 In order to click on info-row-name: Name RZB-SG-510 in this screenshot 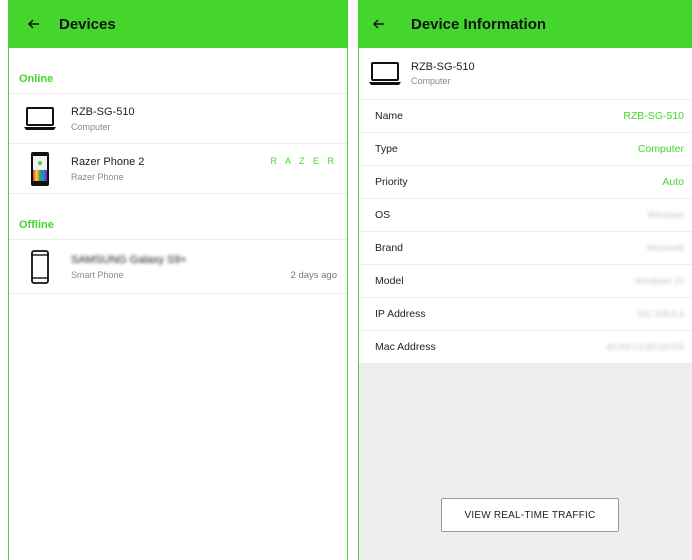, I will do `click(525, 116)`.